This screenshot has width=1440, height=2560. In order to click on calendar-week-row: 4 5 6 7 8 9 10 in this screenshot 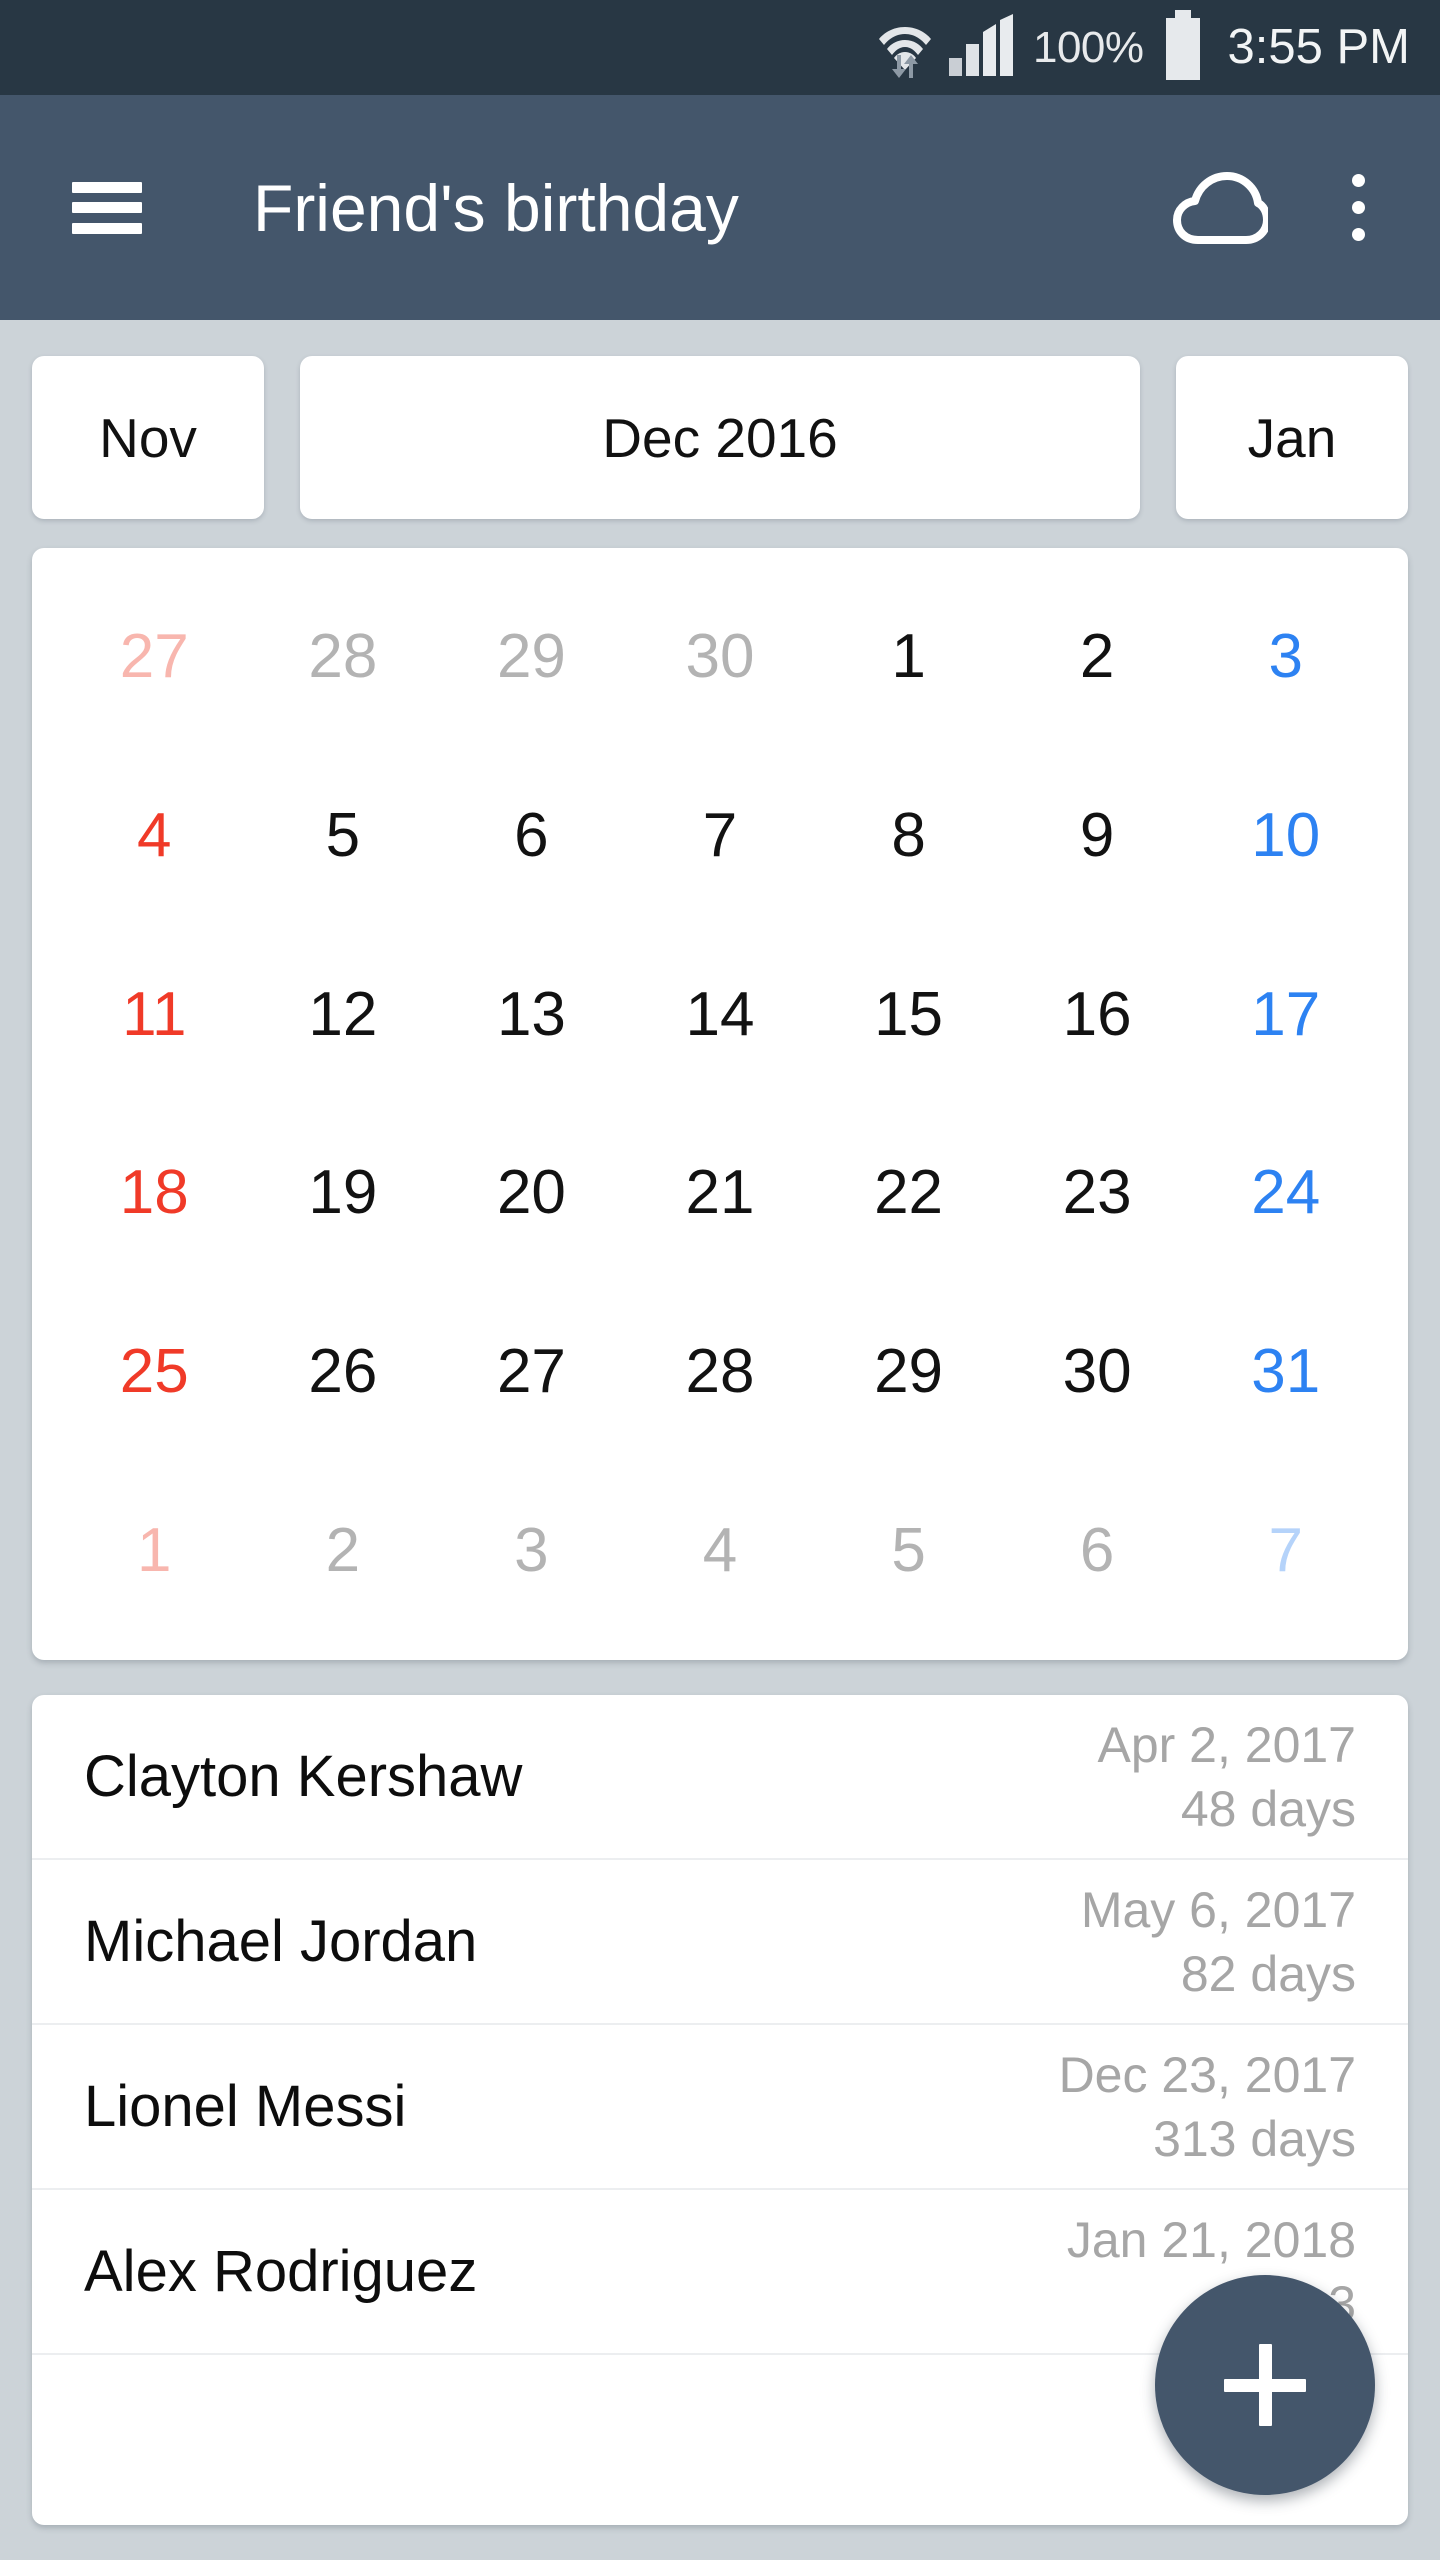, I will do `click(720, 836)`.